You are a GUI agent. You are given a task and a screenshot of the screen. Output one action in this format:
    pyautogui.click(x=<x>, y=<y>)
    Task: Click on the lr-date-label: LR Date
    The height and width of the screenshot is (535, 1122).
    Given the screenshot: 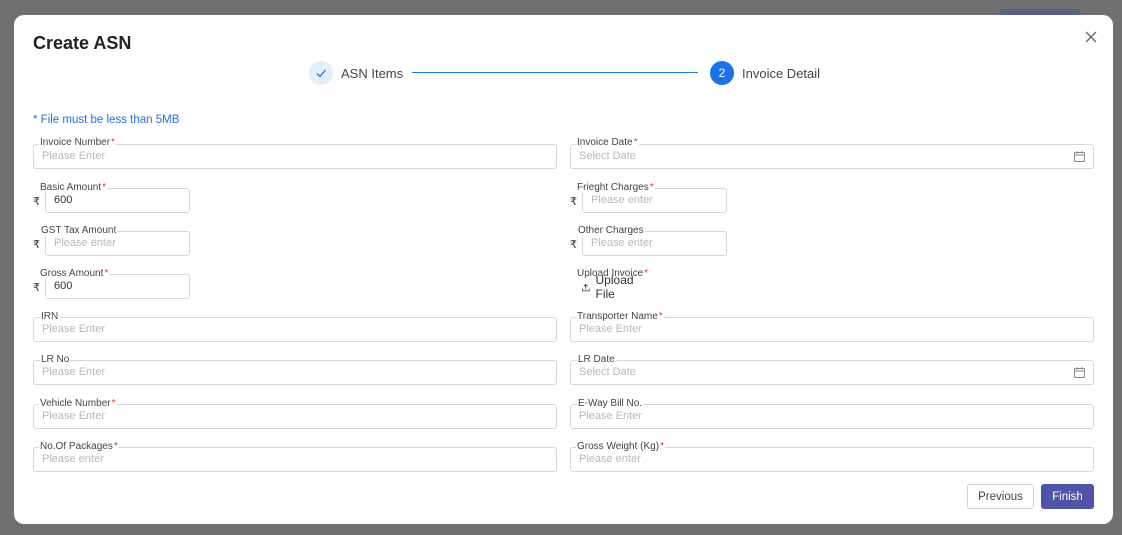 What is the action you would take?
    pyautogui.click(x=596, y=359)
    